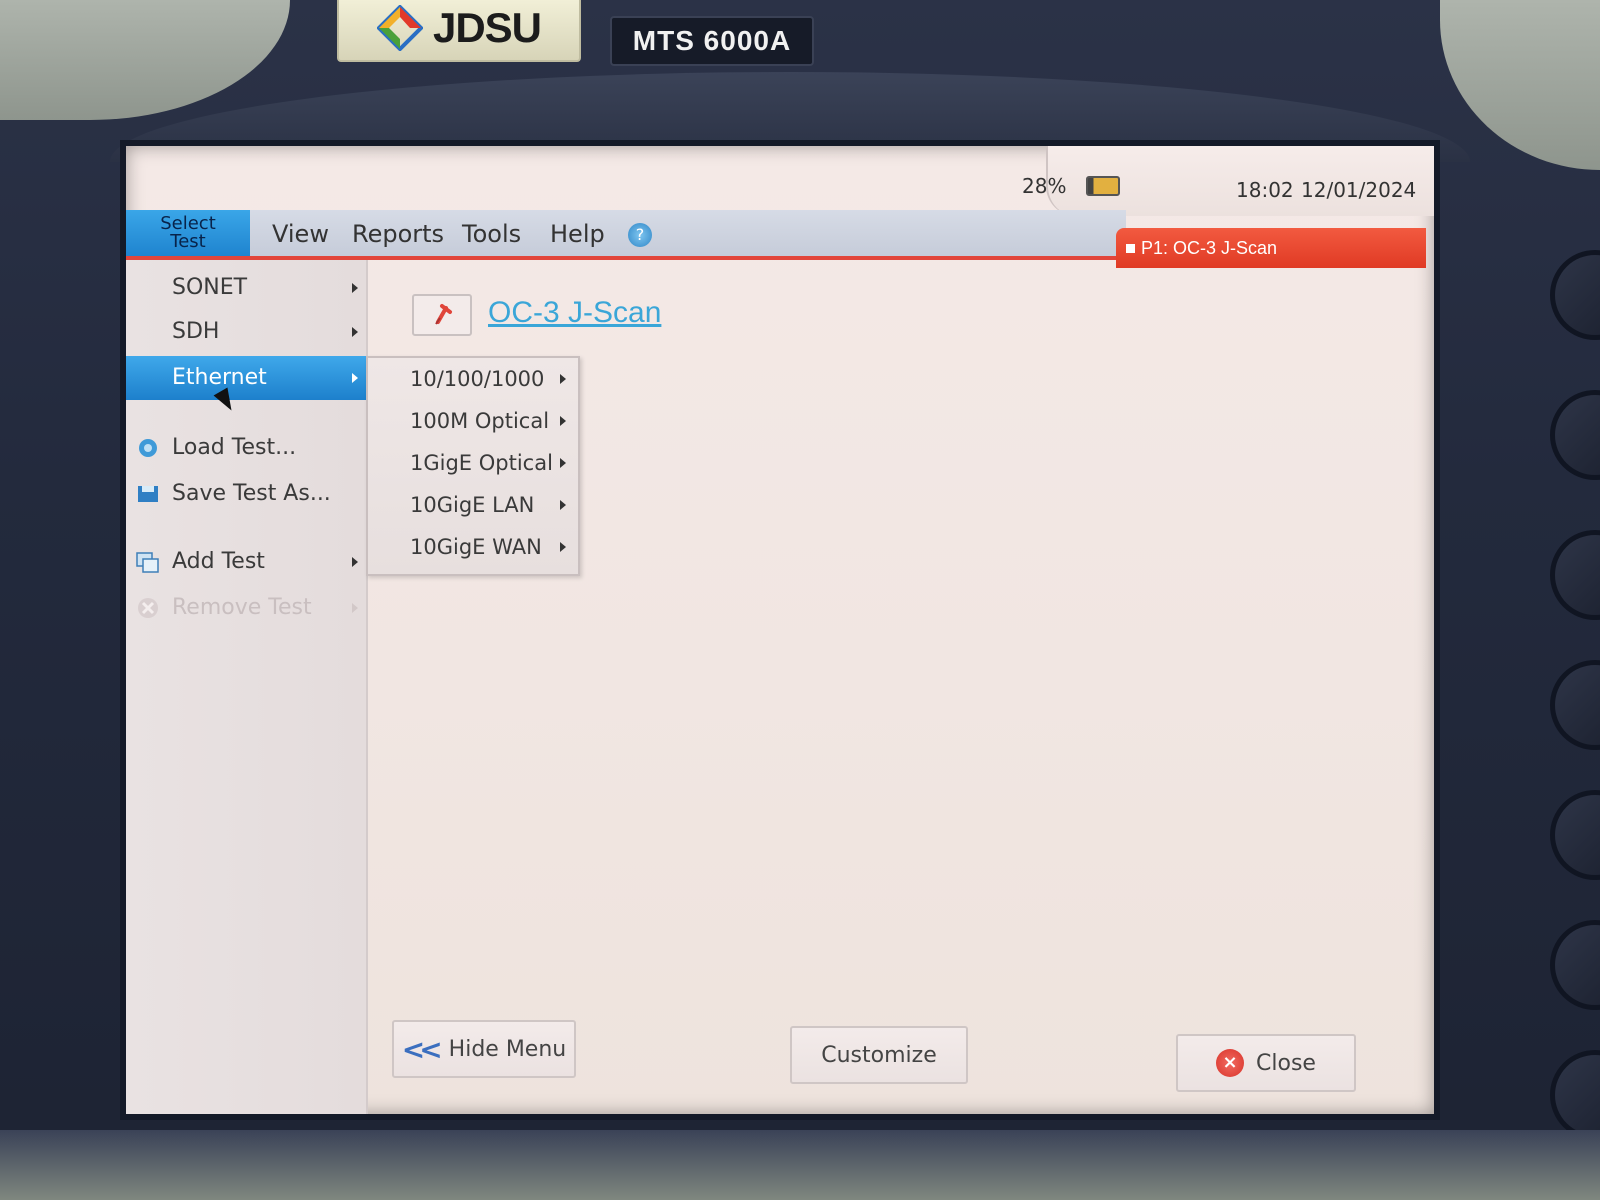  What do you see at coordinates (210, 287) in the screenshot?
I see `panel-item-label: SONET` at bounding box center [210, 287].